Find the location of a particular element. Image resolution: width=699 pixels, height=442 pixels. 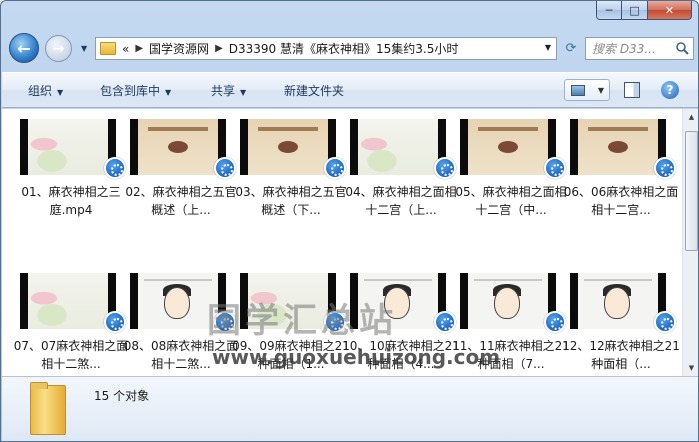

caption-buttons: ─ □ ✕ is located at coordinates (644, 10).